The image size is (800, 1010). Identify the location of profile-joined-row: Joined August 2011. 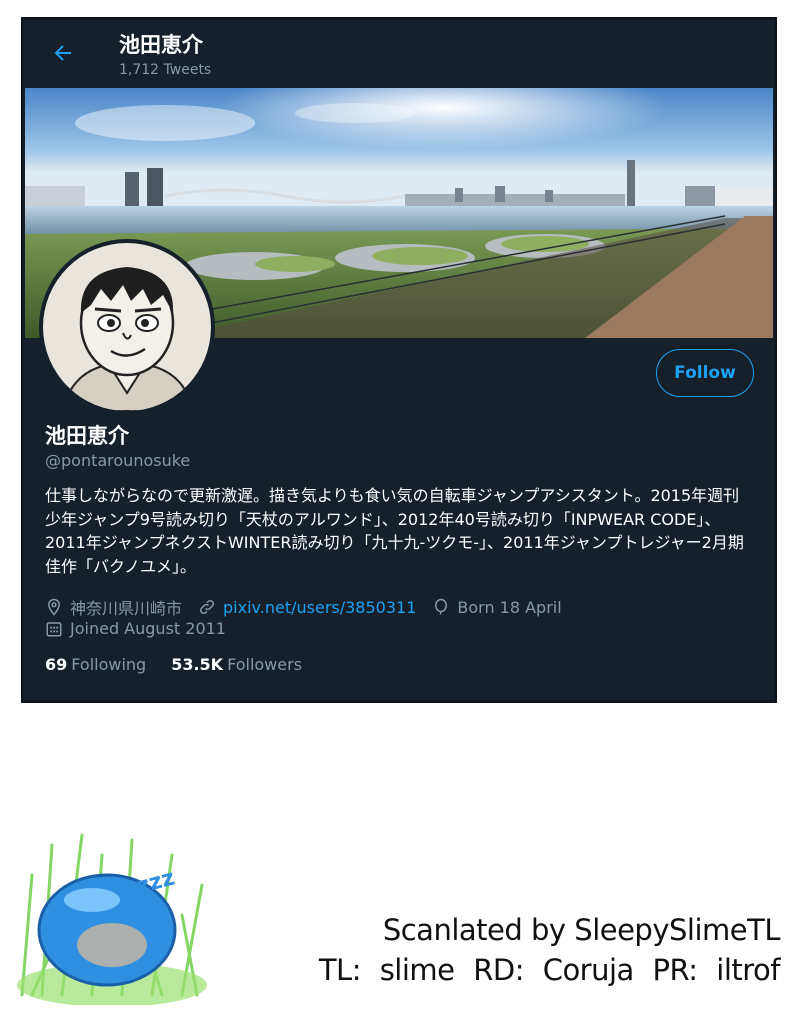
(143, 628).